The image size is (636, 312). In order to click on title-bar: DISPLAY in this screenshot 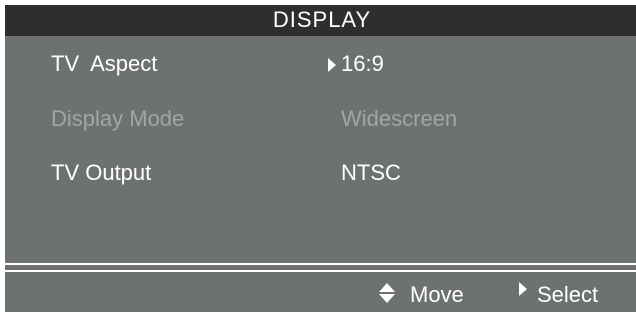, I will do `click(320, 20)`.